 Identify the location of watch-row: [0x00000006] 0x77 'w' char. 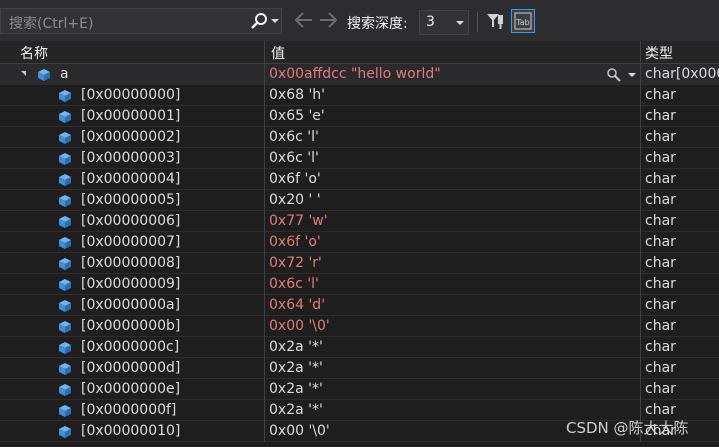
(359, 221).